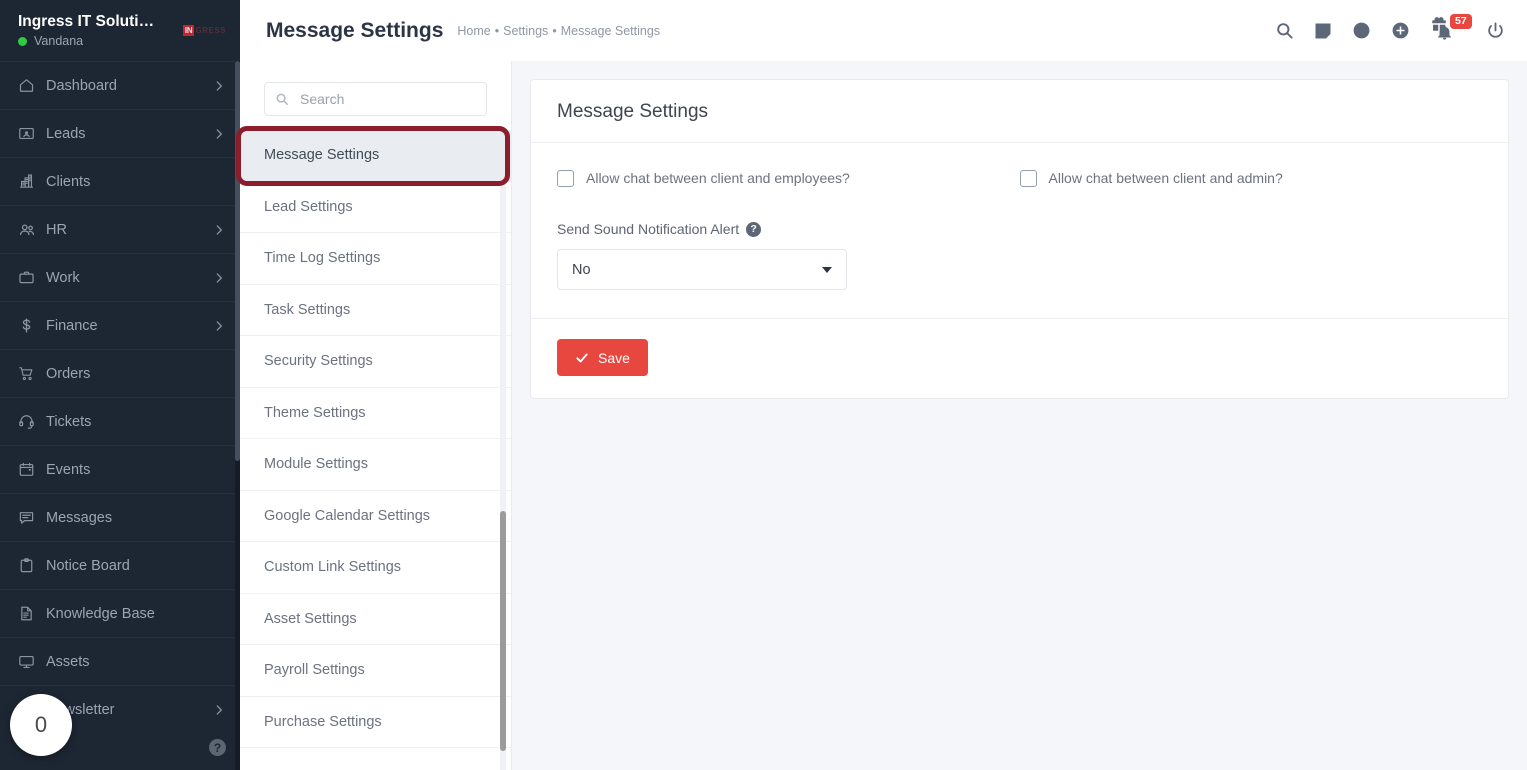 This screenshot has height=770, width=1527. What do you see at coordinates (120, 517) in the screenshot?
I see `sidebar-item-messages: Messages` at bounding box center [120, 517].